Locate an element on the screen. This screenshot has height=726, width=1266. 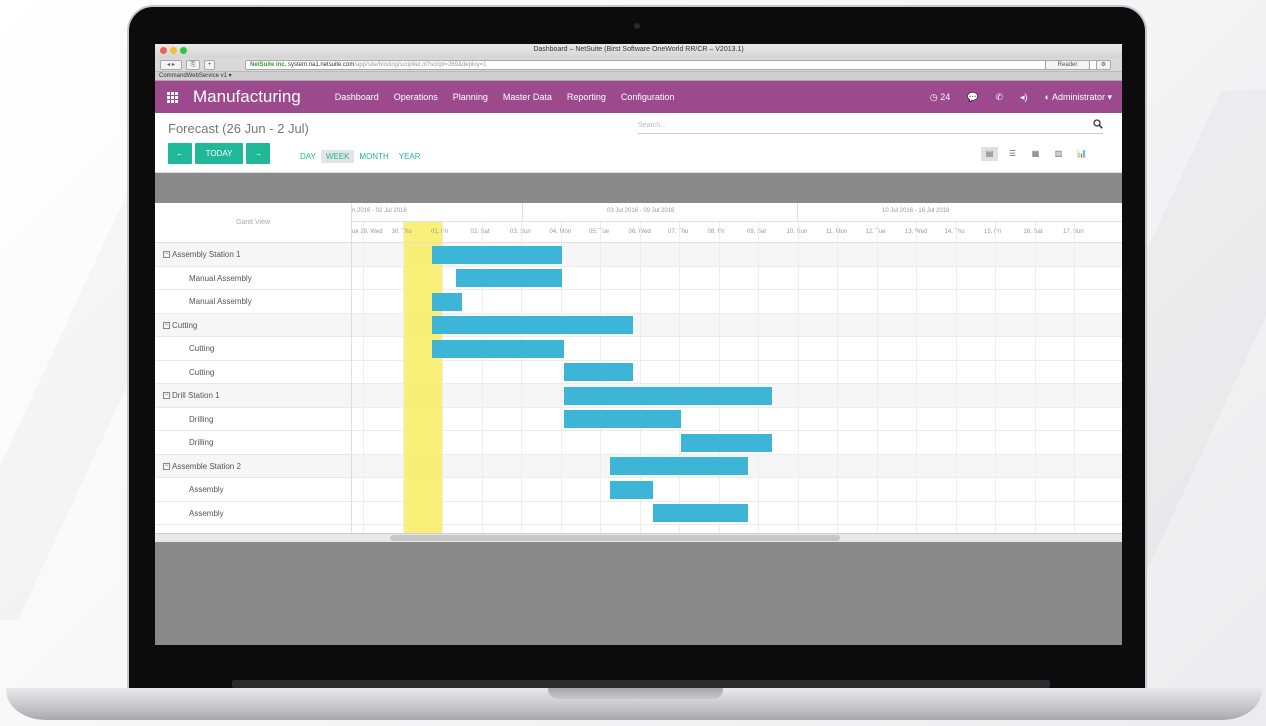
breadcrumb: Forecast (26 Jun - 2 Jul) is located at coordinates (238, 128).